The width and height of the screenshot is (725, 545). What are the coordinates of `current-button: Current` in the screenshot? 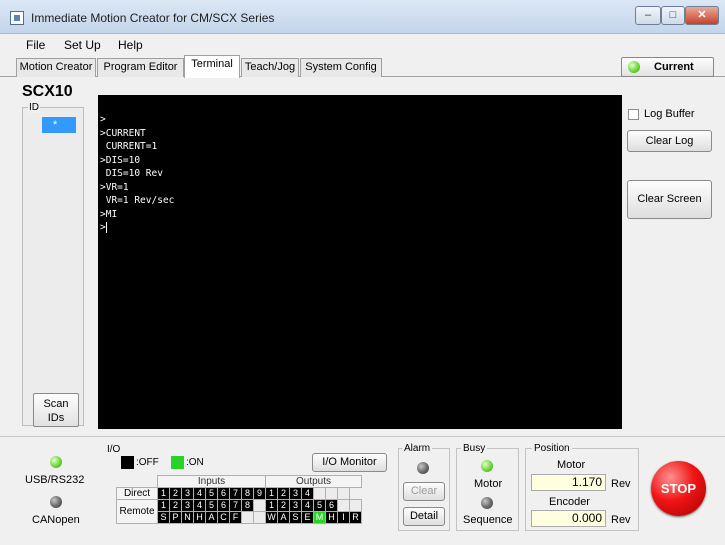 It's located at (667, 67).